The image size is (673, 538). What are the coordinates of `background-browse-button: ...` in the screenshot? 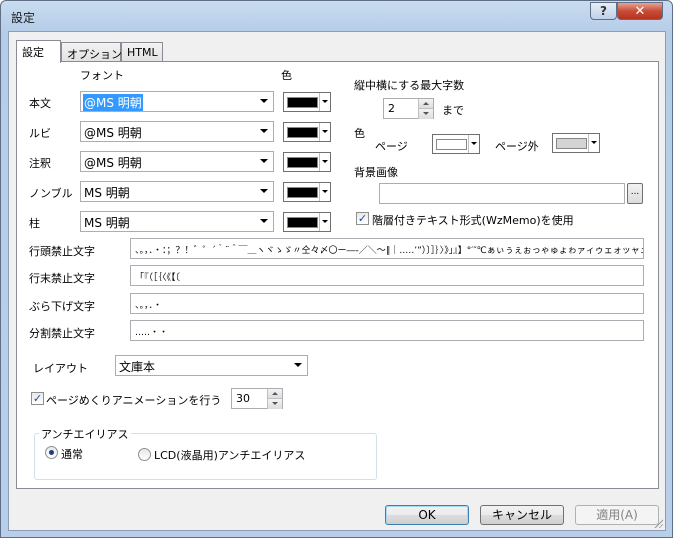 It's located at (635, 193).